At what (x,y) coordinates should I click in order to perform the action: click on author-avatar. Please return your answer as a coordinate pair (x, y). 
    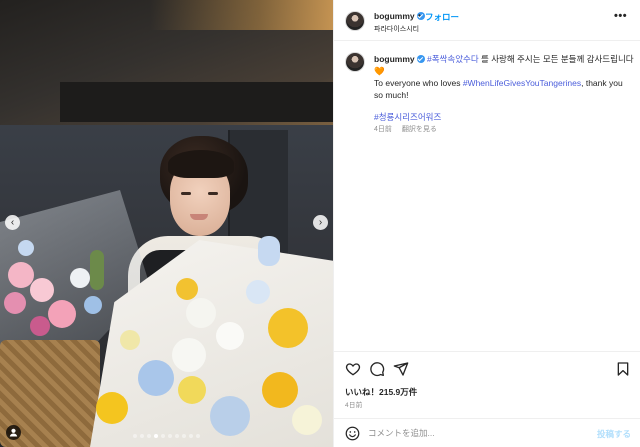
    Looking at the image, I should click on (355, 21).